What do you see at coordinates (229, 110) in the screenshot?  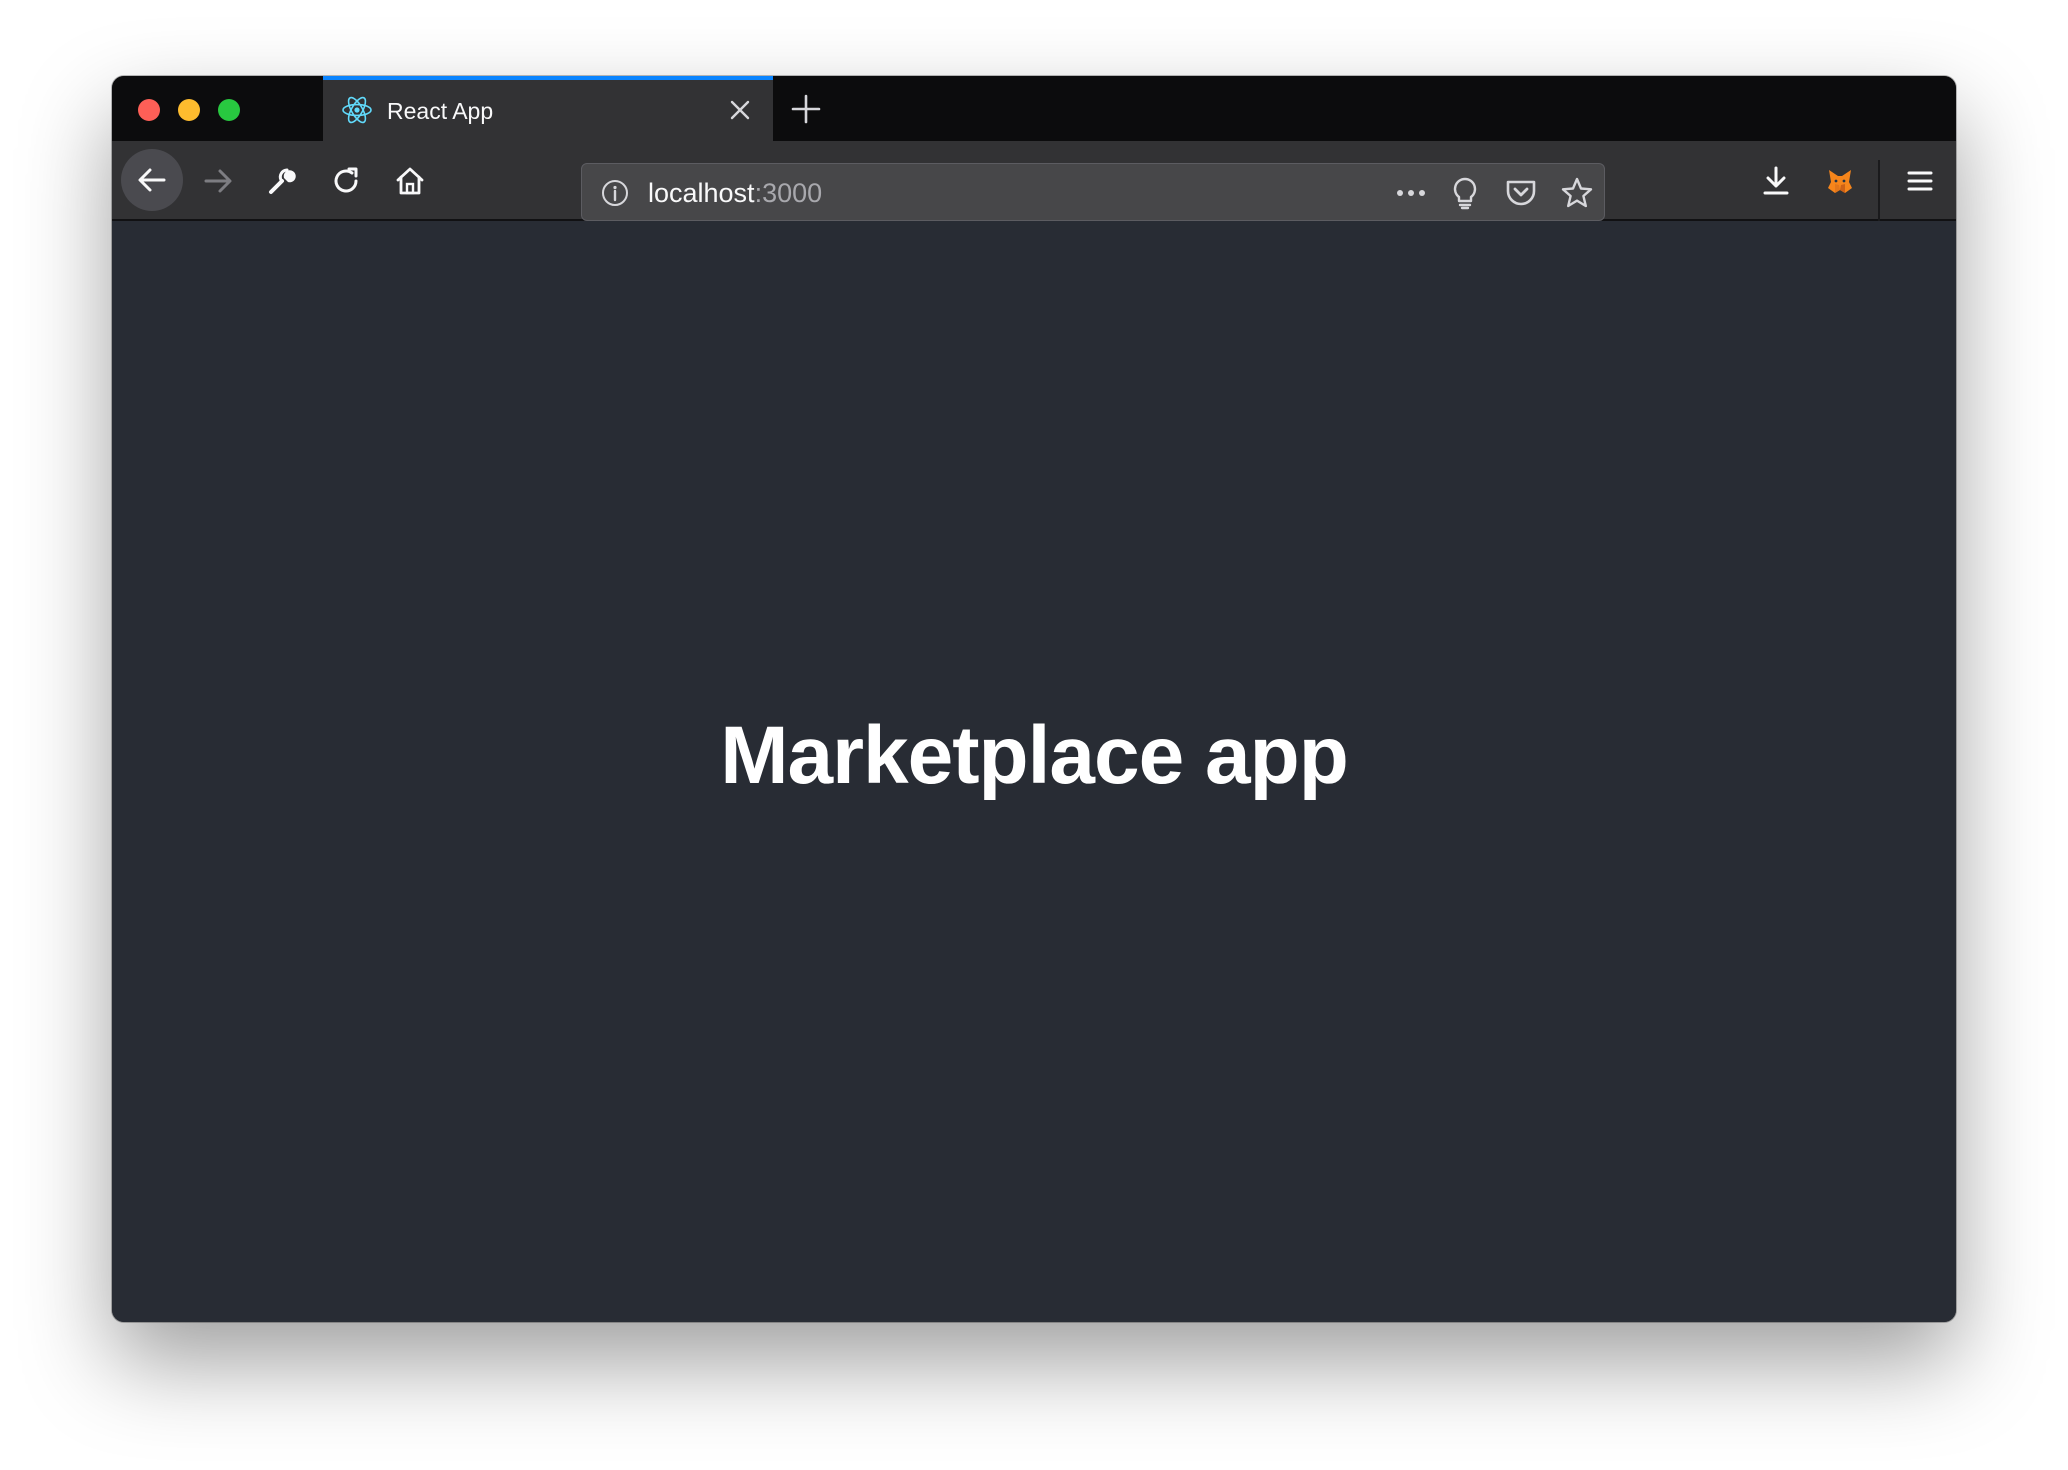 I see `maximize-window-button` at bounding box center [229, 110].